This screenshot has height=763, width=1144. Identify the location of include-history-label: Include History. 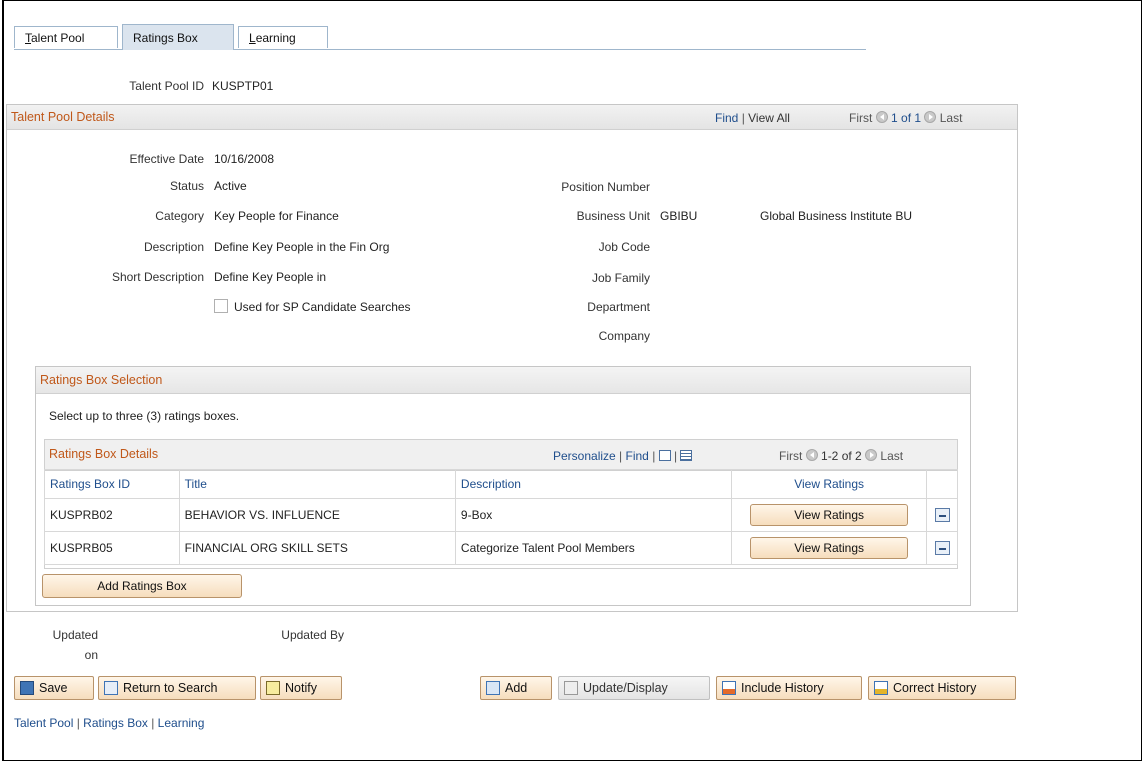
(782, 688).